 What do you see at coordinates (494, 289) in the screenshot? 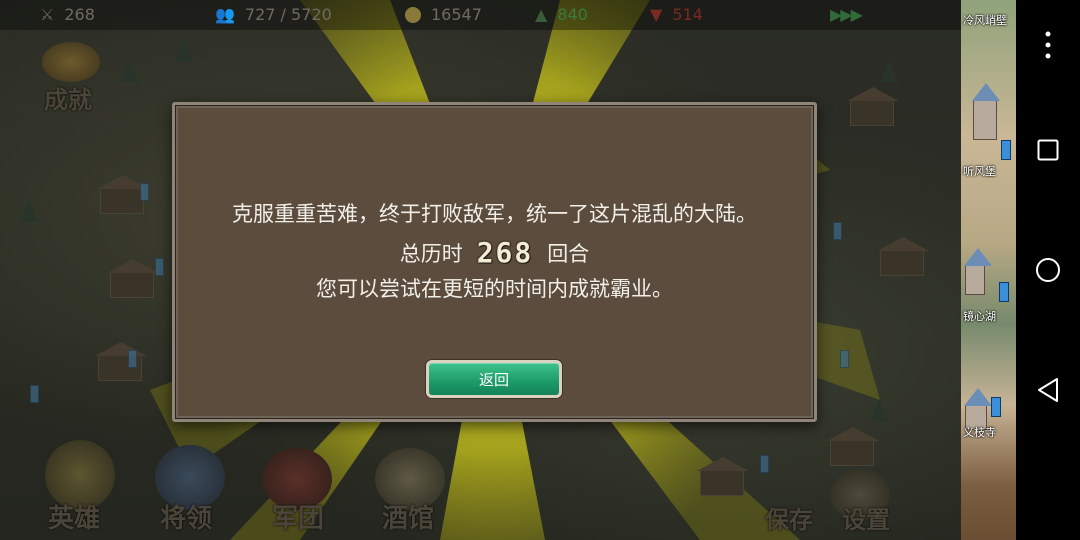
I see `hint-message: 您可以尝试在更短的时间内成就霸业。` at bounding box center [494, 289].